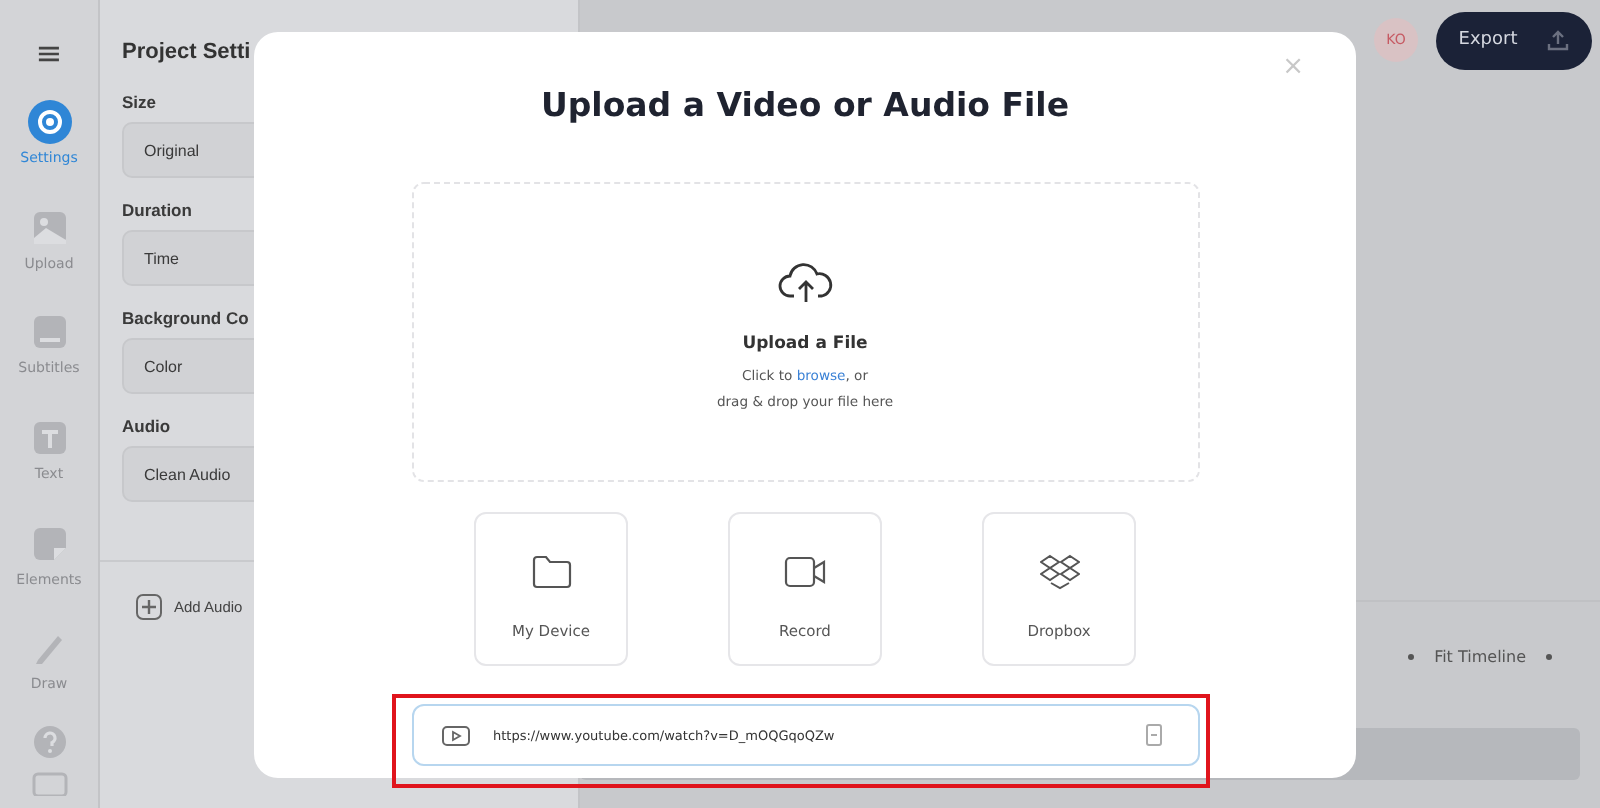 This screenshot has height=808, width=1600. I want to click on dropbox-icon, so click(1059, 572).